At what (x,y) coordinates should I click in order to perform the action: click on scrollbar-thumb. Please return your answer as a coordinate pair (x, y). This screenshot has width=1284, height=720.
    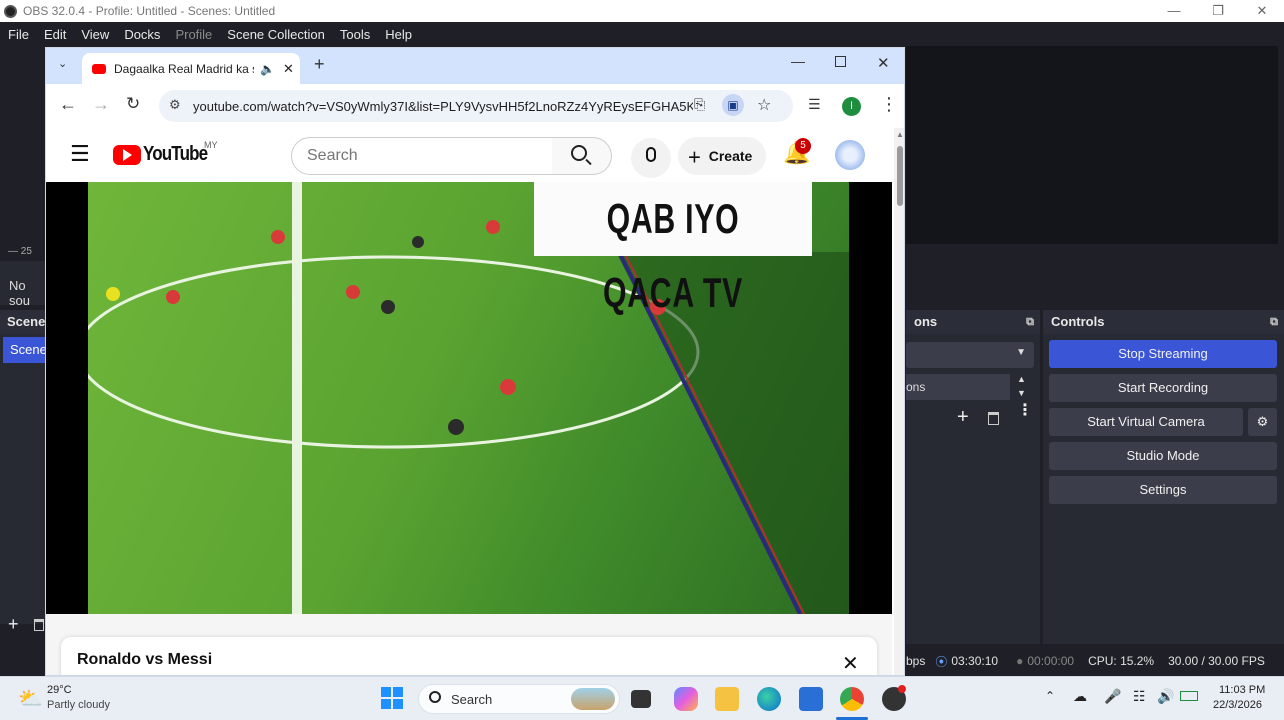
    Looking at the image, I should click on (900, 176).